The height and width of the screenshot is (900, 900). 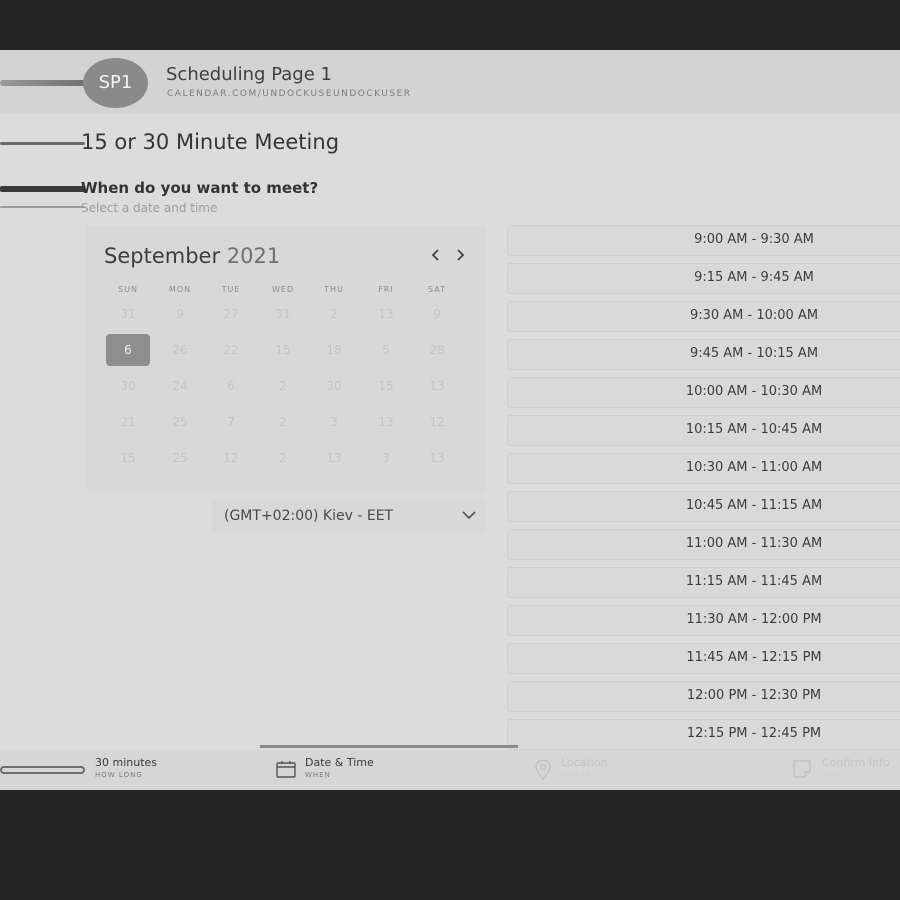 What do you see at coordinates (543, 770) in the screenshot?
I see `location-pin-icon` at bounding box center [543, 770].